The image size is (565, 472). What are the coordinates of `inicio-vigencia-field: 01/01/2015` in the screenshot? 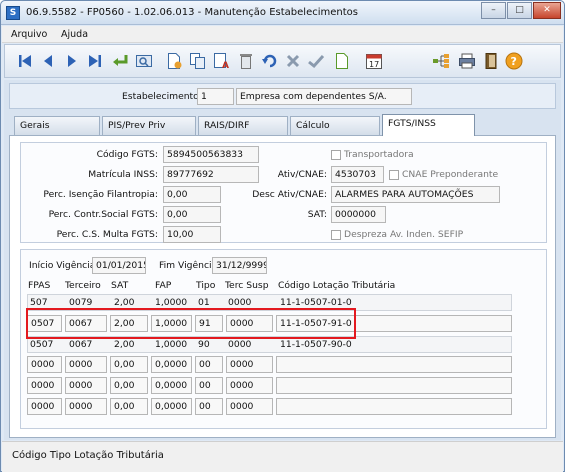 It's located at (119, 265).